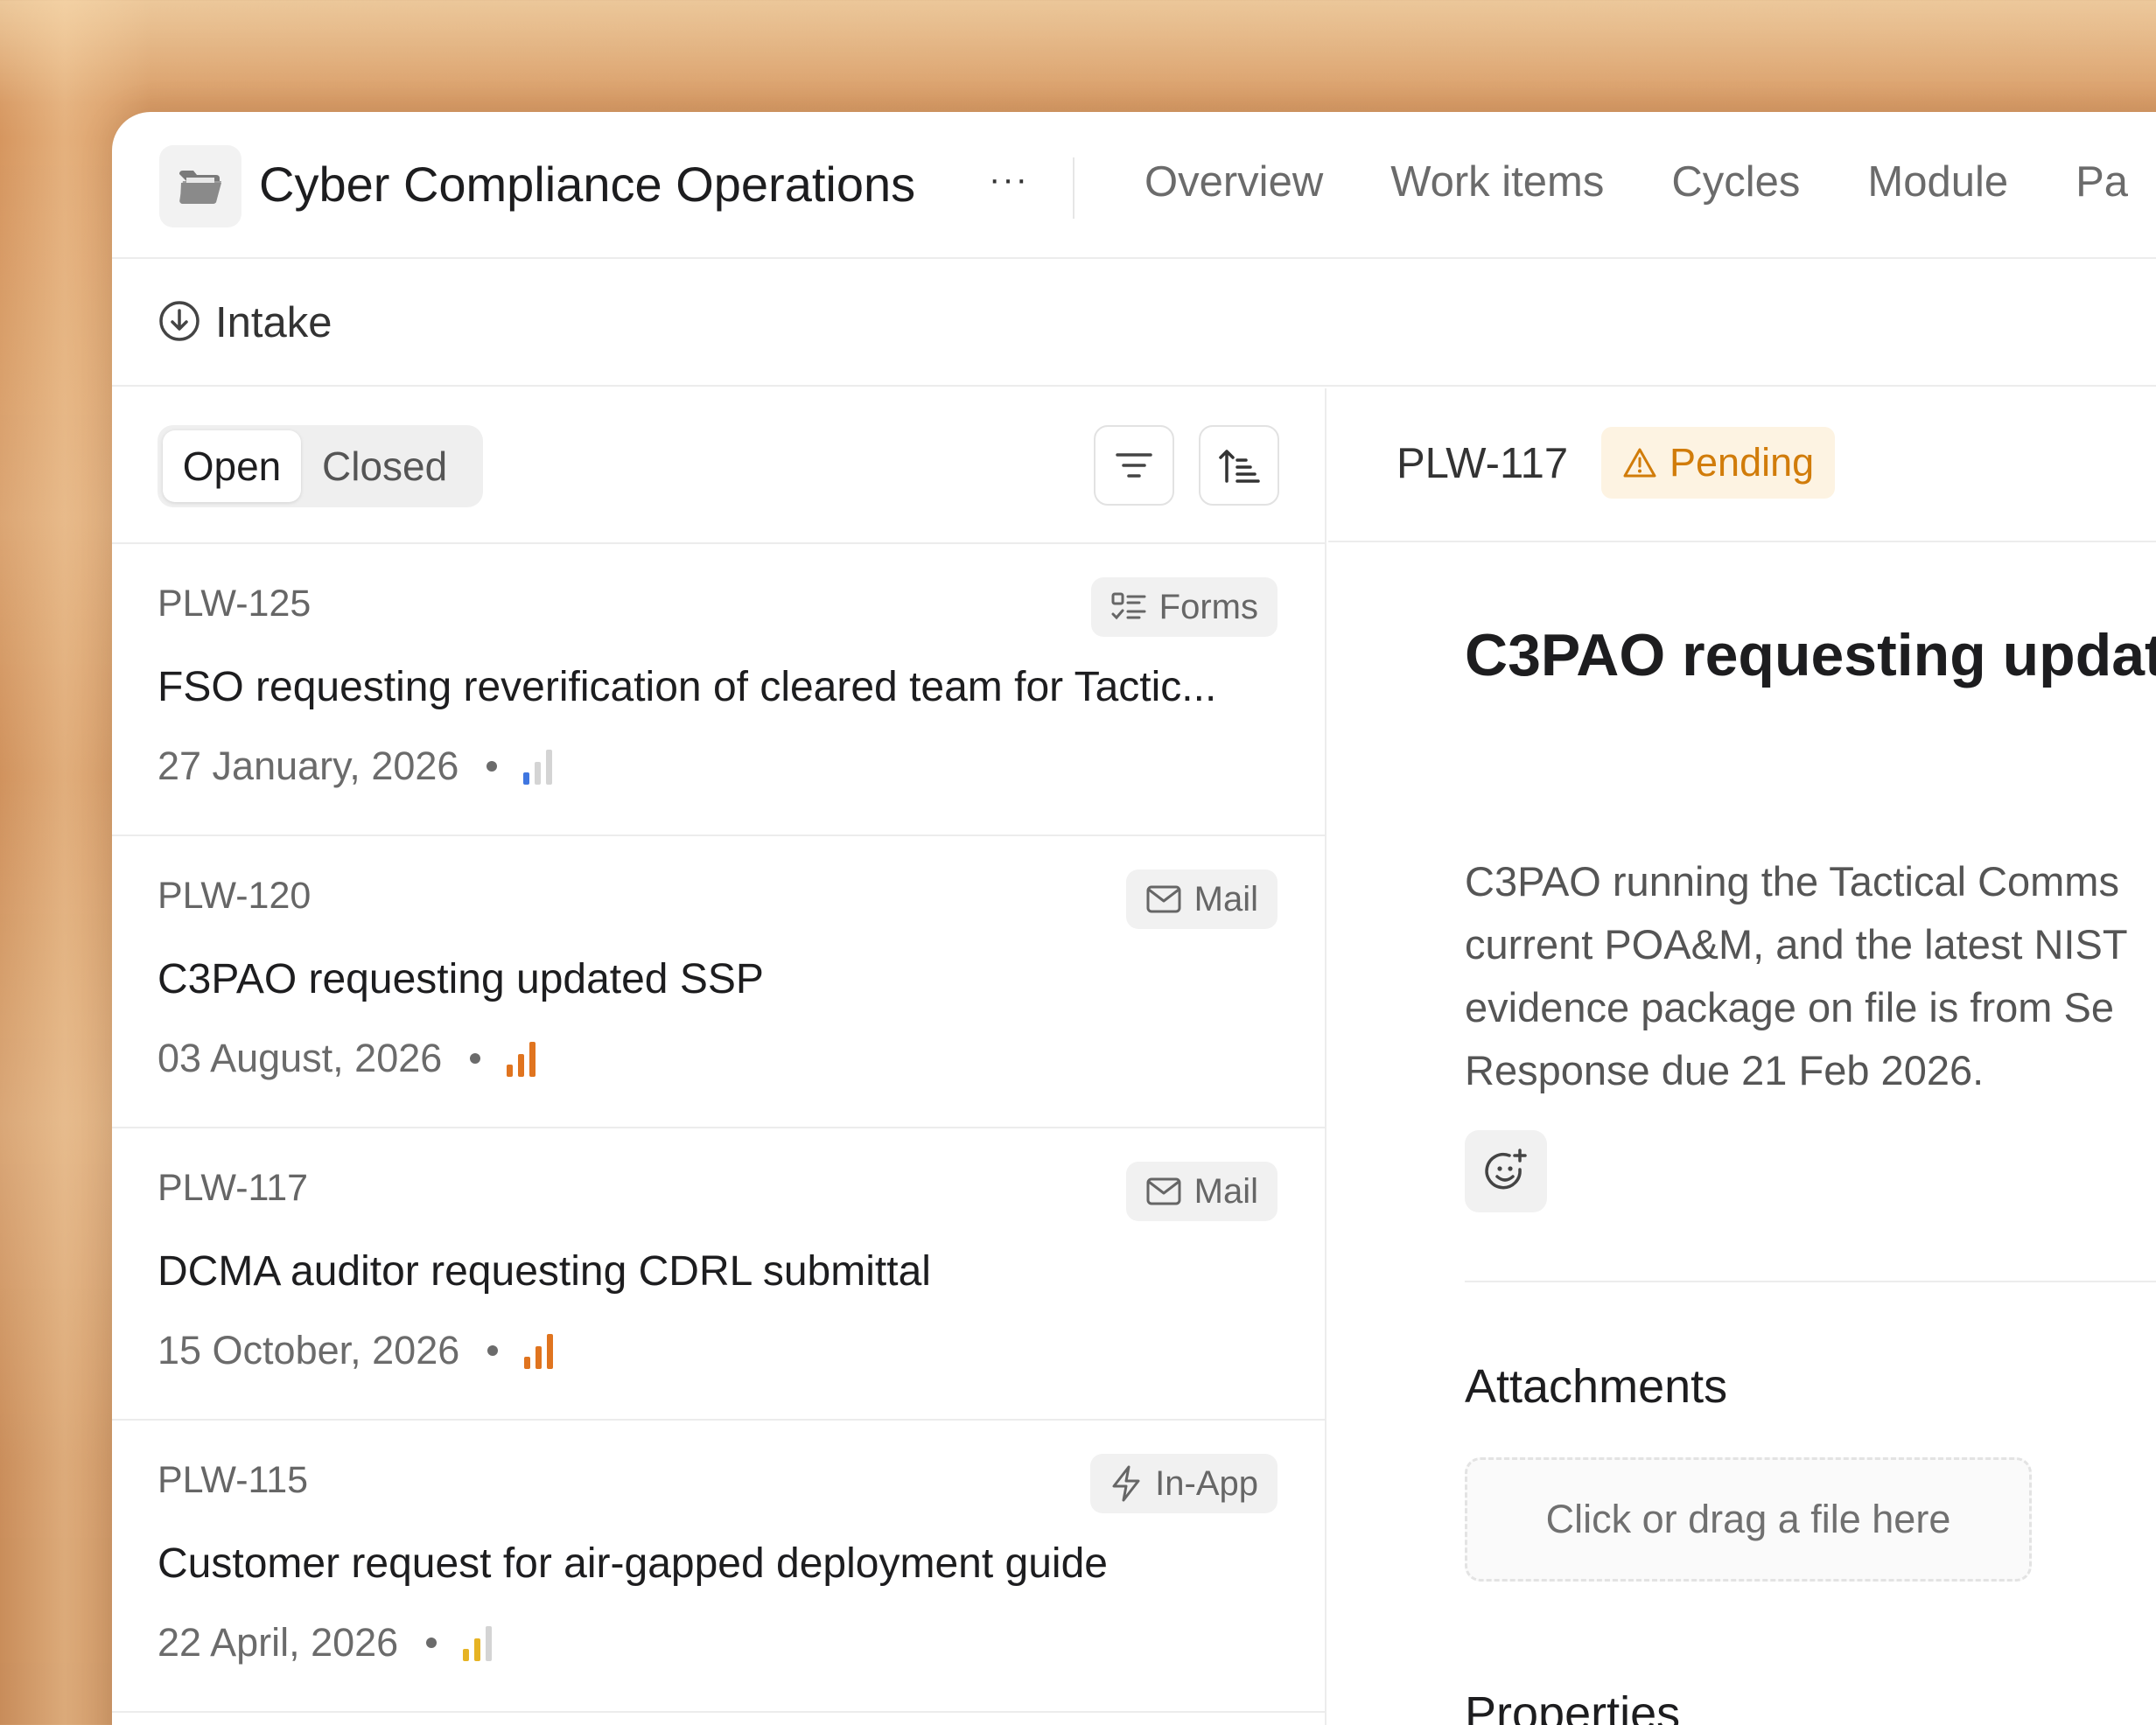 This screenshot has height=1725, width=2156. Describe the element at coordinates (1126, 1483) in the screenshot. I see `lightning-icon` at that location.